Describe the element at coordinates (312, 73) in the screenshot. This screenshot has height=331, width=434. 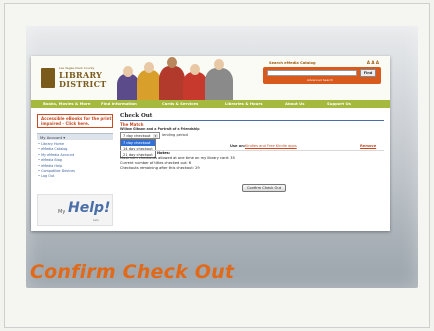
I see `search-input` at that location.